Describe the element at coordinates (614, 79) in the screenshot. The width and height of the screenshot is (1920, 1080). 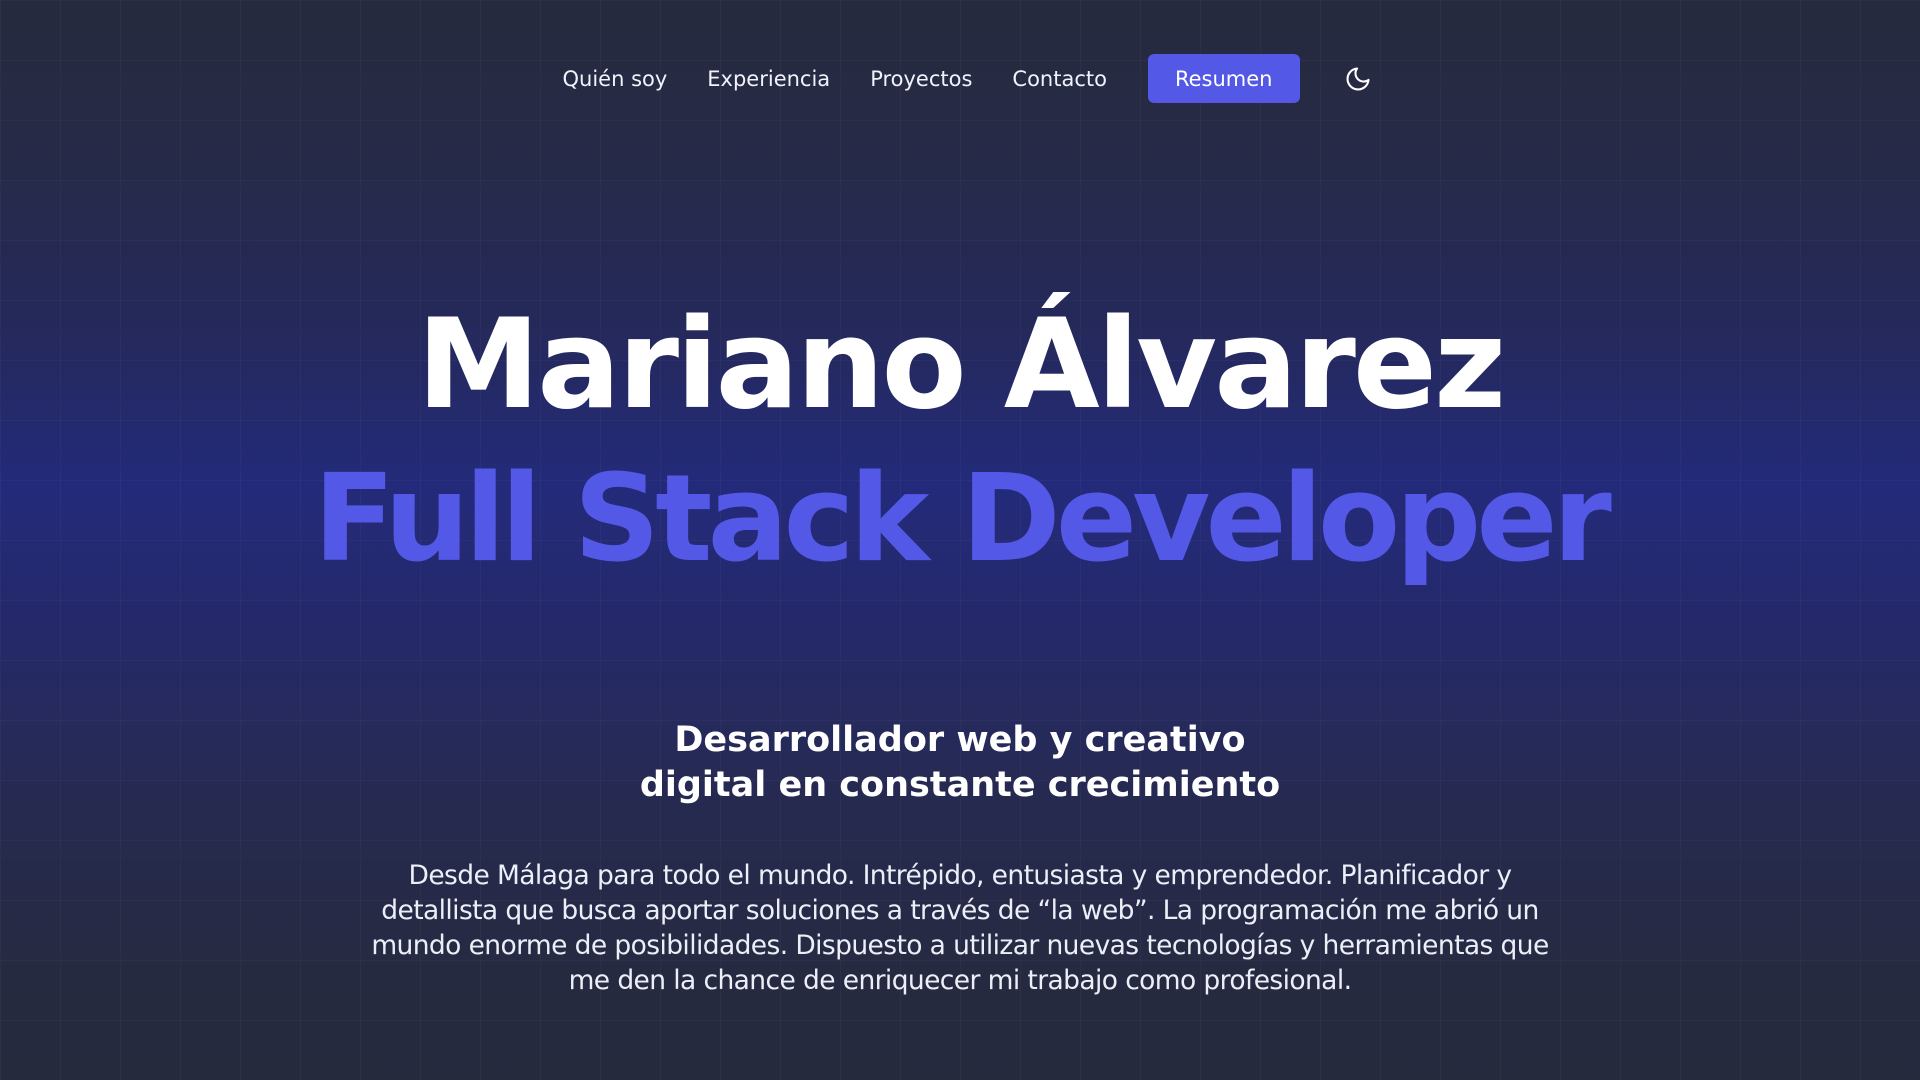
I see `nav-link-quien-soy: Quién soy` at that location.